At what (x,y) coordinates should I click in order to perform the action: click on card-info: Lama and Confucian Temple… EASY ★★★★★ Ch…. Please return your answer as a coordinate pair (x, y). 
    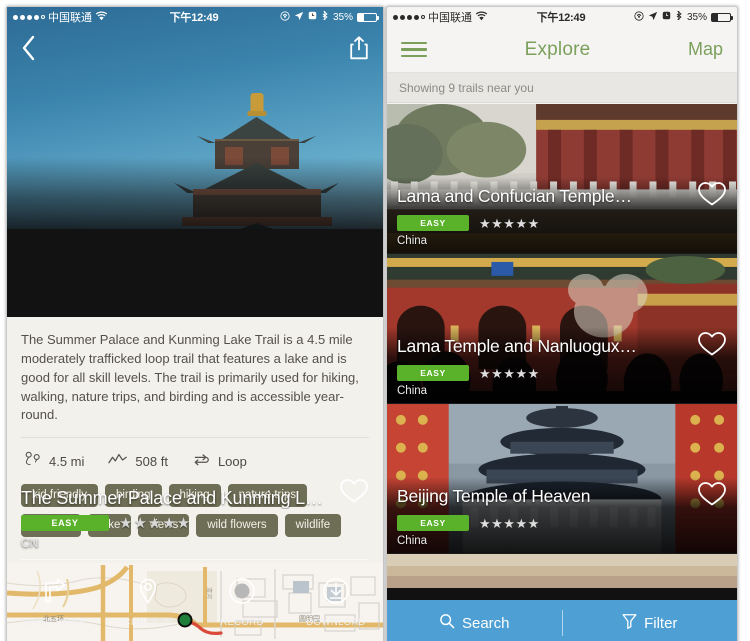
    Looking at the image, I should click on (562, 213).